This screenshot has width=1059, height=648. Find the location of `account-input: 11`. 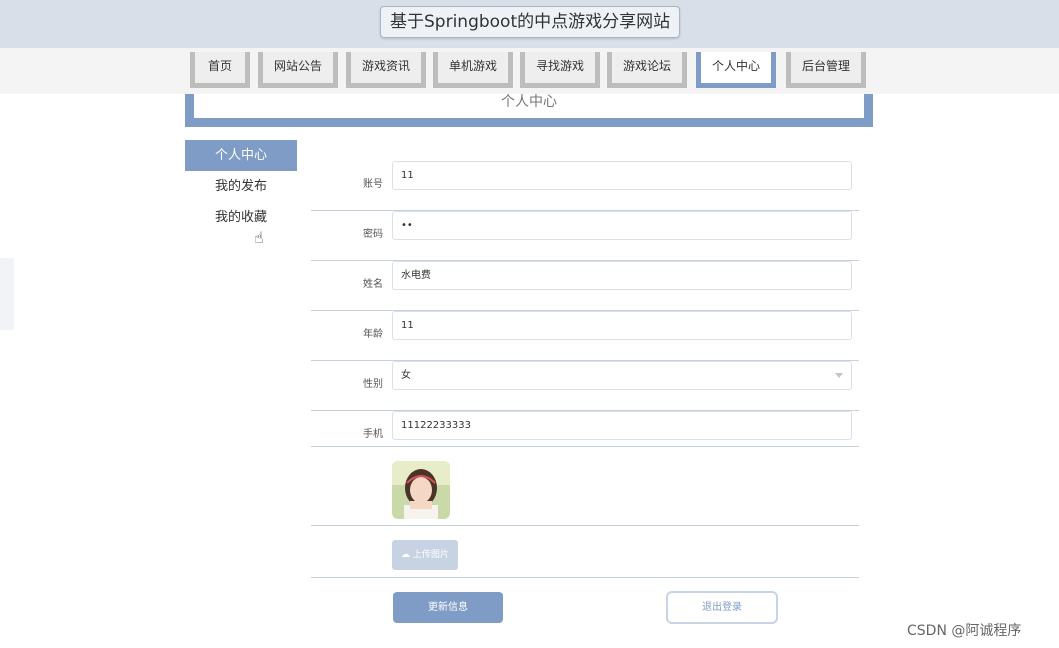

account-input: 11 is located at coordinates (622, 175).